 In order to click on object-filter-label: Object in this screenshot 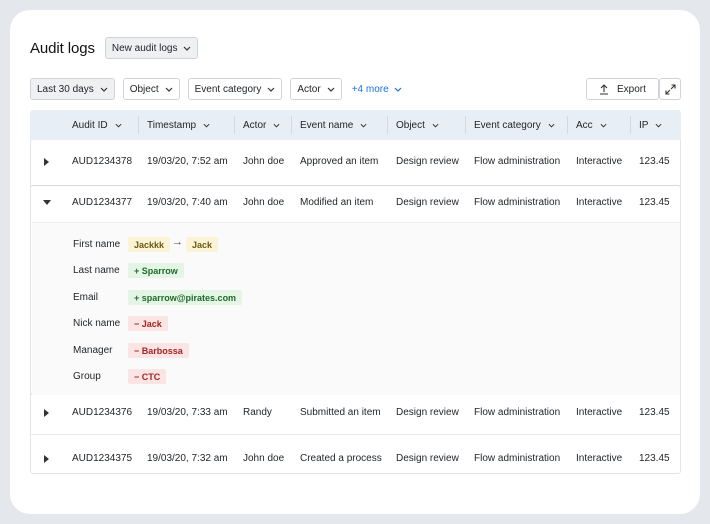, I will do `click(144, 89)`.